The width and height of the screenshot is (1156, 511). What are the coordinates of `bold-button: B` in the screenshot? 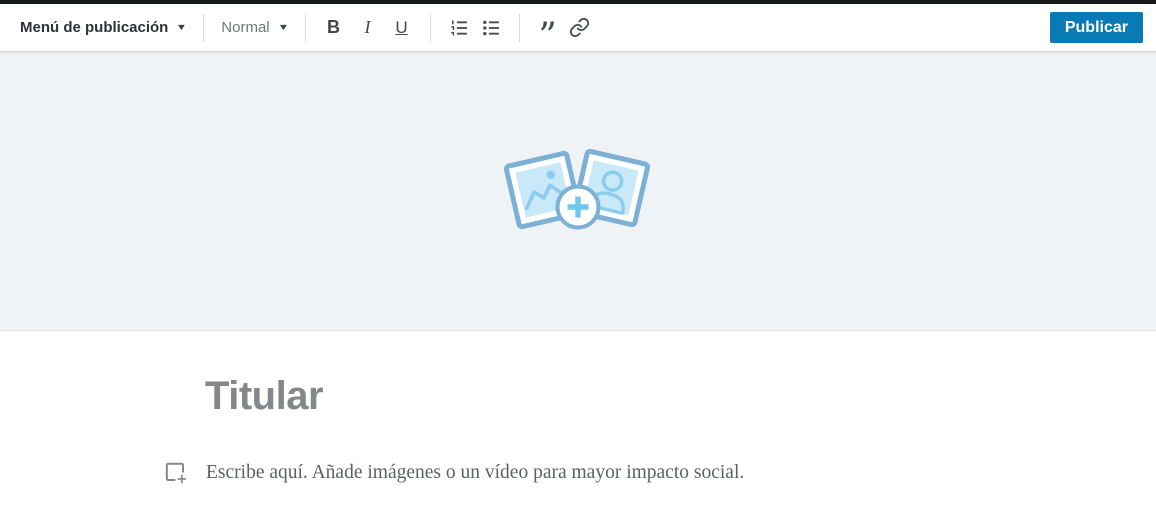 It's located at (334, 28).